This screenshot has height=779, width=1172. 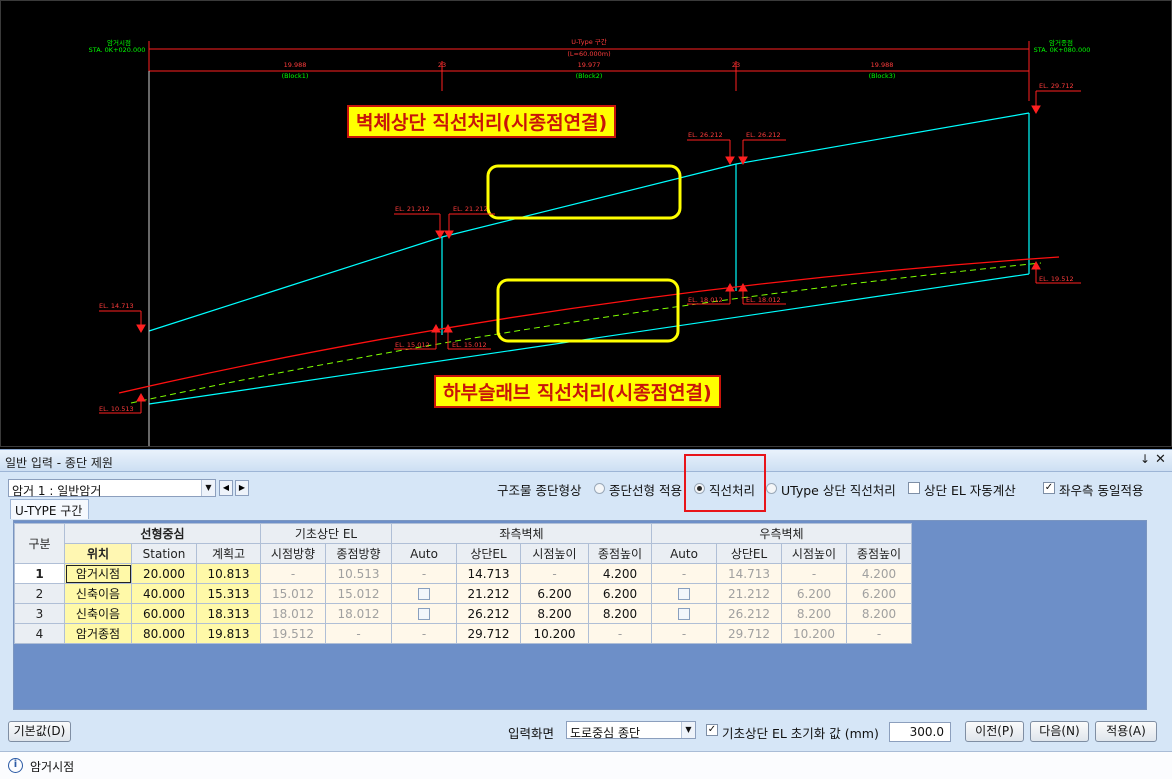 What do you see at coordinates (645, 489) in the screenshot?
I see `option-alignment-label: 종단선형 적용` at bounding box center [645, 489].